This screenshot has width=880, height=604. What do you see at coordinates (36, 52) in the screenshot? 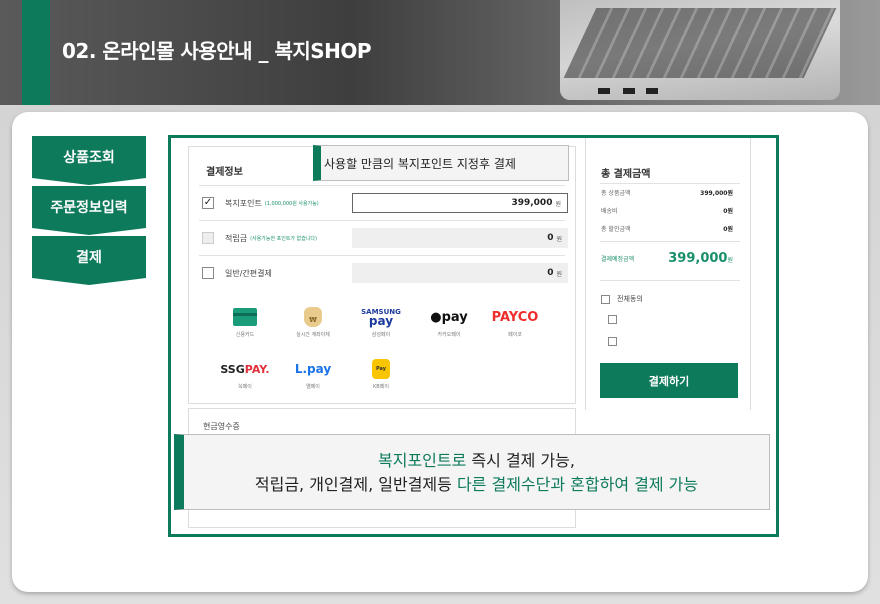
I see `accent-stripe` at bounding box center [36, 52].